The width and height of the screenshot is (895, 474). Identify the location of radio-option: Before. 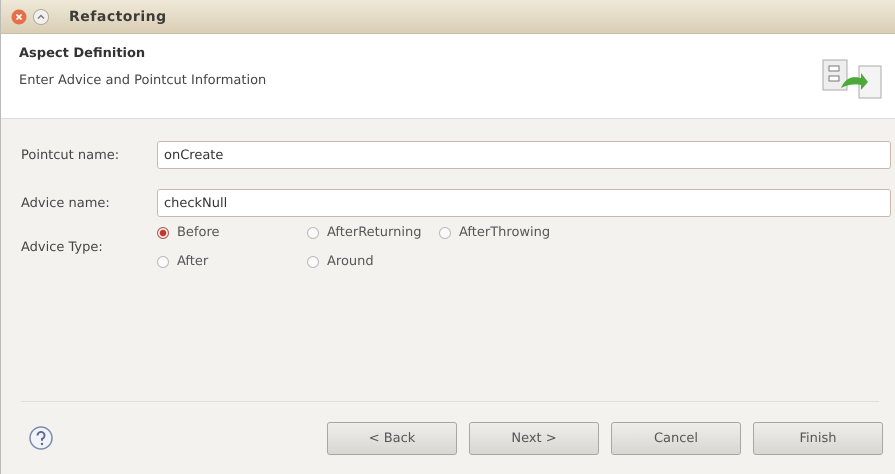
(232, 232).